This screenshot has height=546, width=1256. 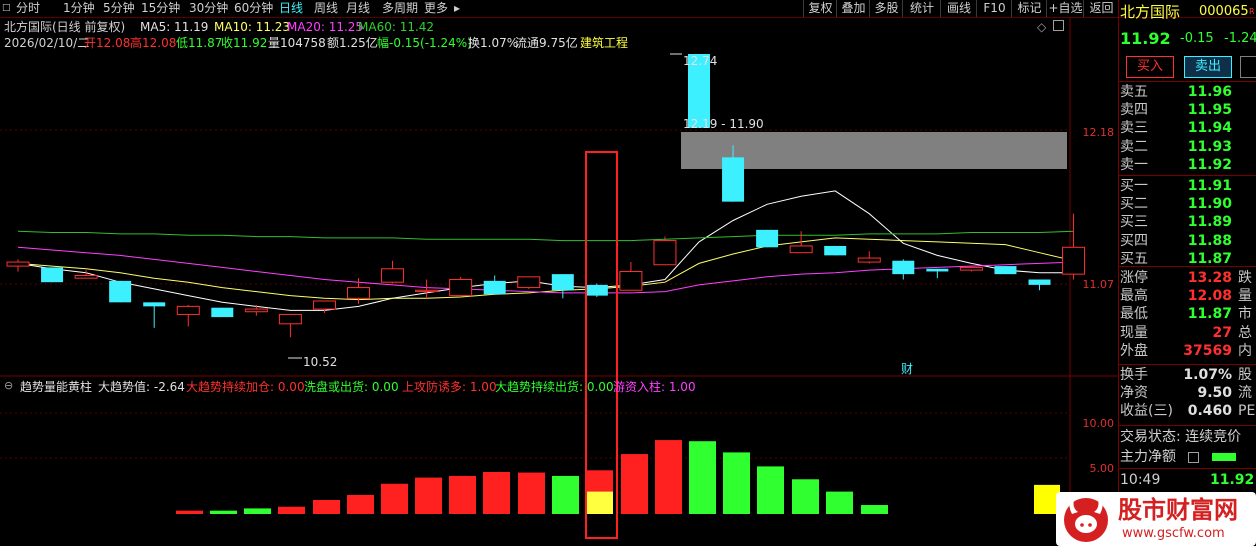 What do you see at coordinates (853, 8) in the screenshot?
I see `toolbar-button-1: 叠加` at bounding box center [853, 8].